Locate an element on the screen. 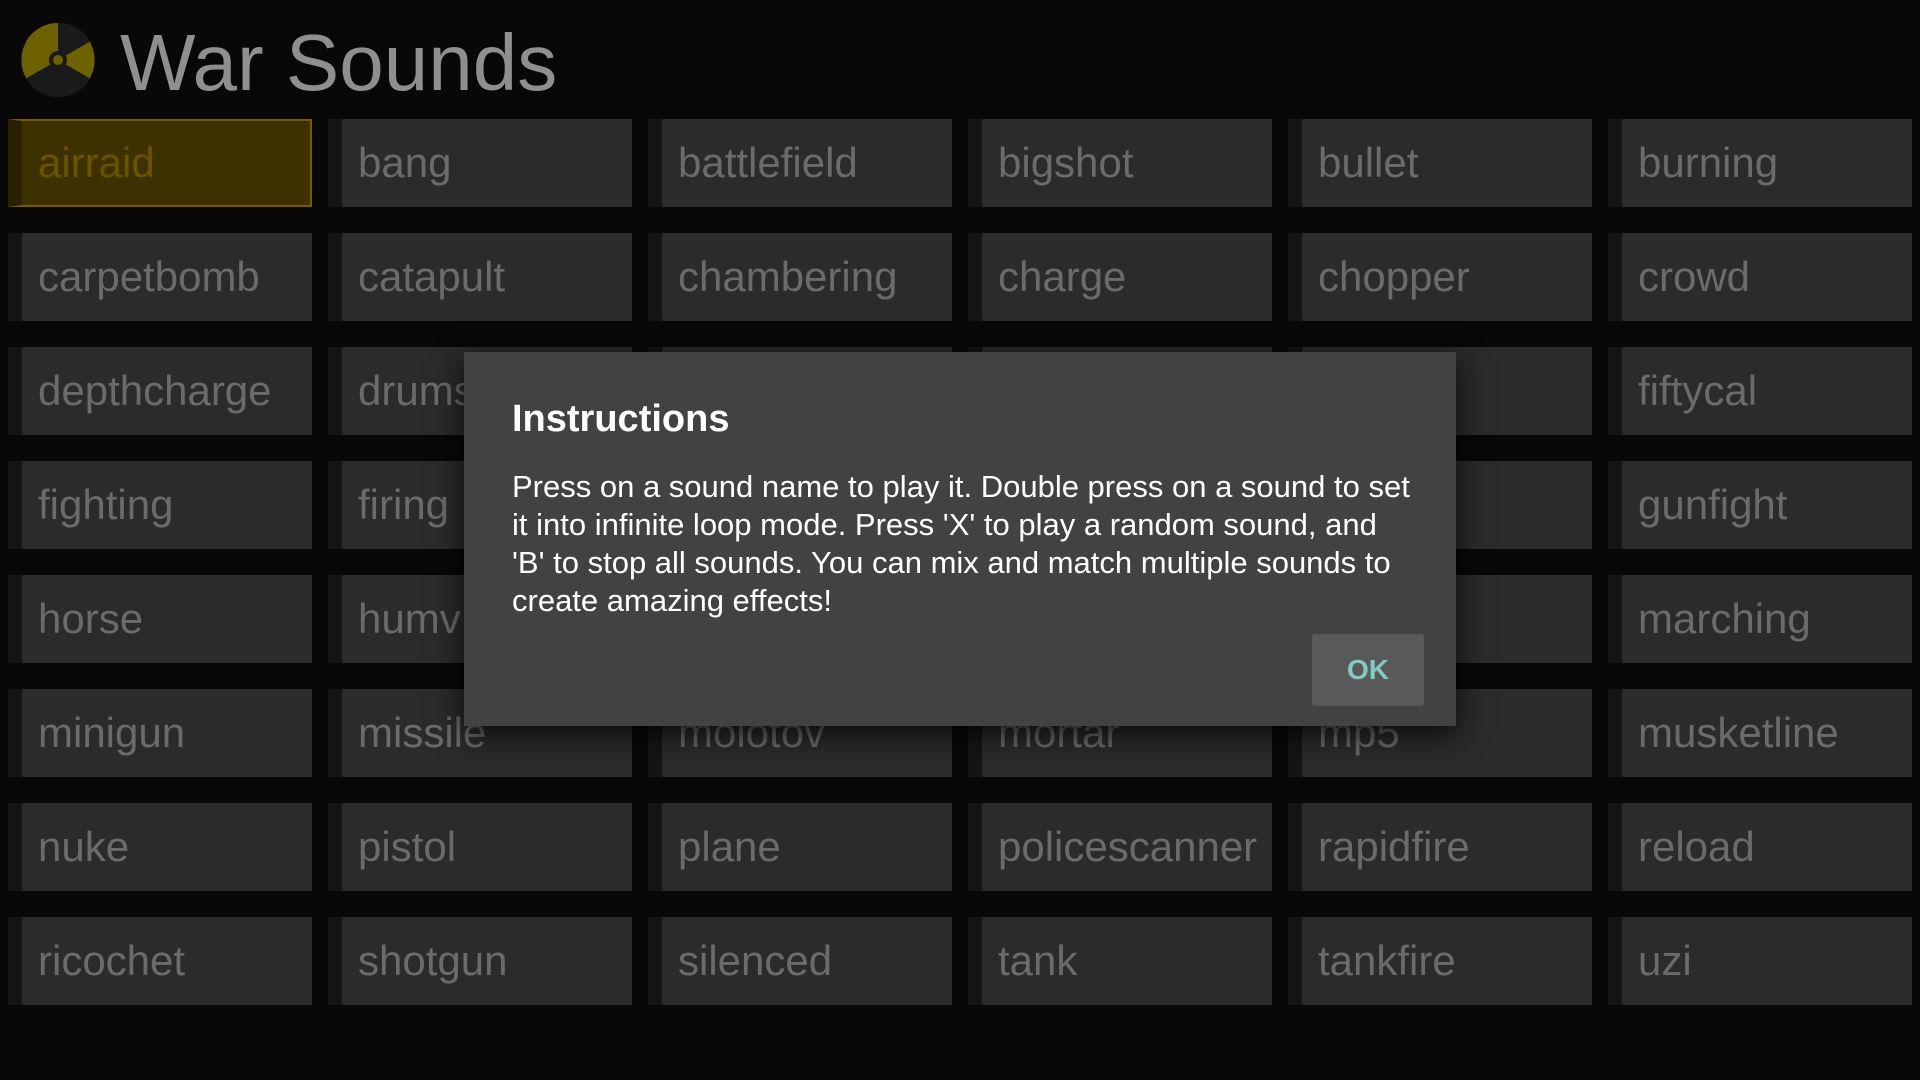 Image resolution: width=1920 pixels, height=1080 pixels. sound-button-label: horse is located at coordinates (91, 618).